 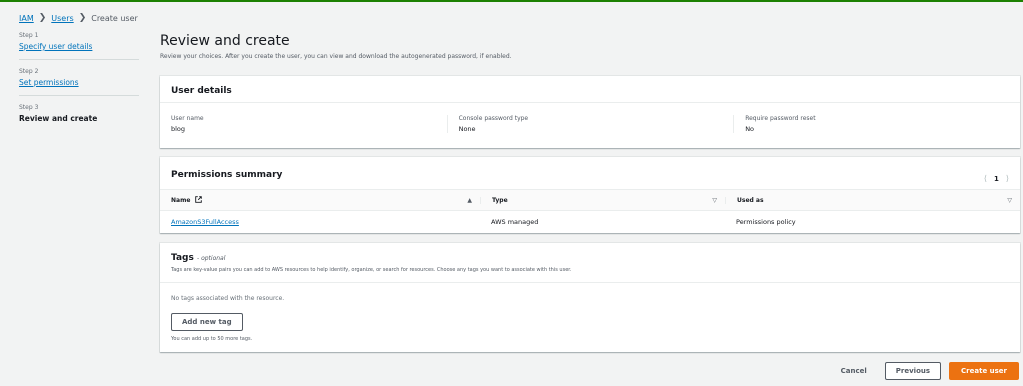 I want to click on field-label: User name, so click(x=187, y=118).